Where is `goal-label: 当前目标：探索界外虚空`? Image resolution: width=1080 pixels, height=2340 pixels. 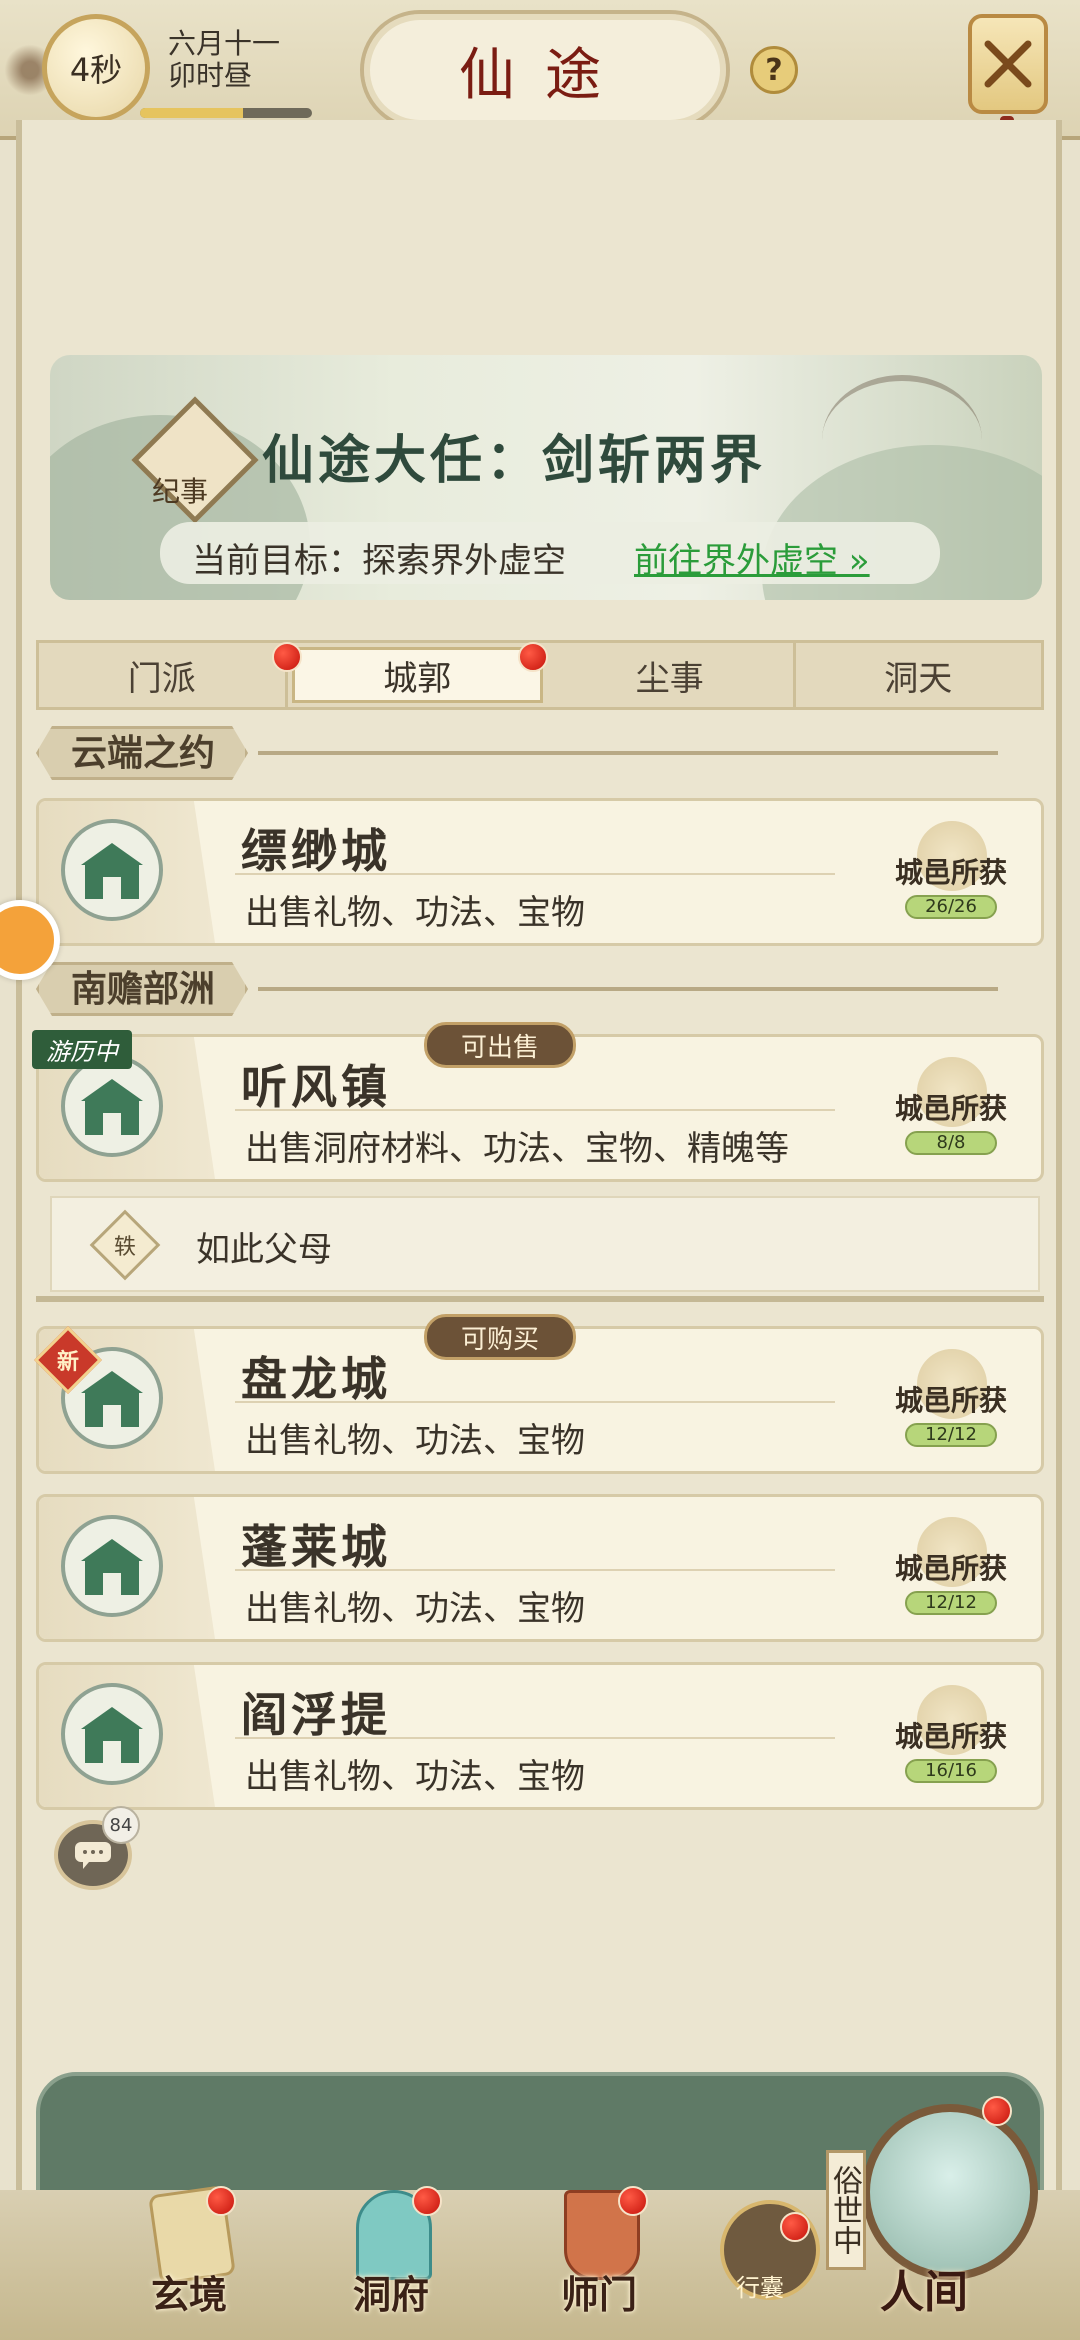
goal-label: 当前目标：探索界外虚空 is located at coordinates (379, 561).